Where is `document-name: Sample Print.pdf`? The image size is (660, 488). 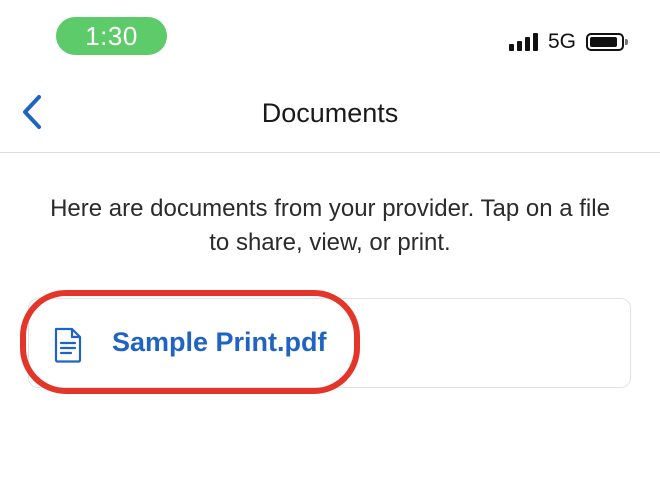
document-name: Sample Print.pdf is located at coordinates (219, 342).